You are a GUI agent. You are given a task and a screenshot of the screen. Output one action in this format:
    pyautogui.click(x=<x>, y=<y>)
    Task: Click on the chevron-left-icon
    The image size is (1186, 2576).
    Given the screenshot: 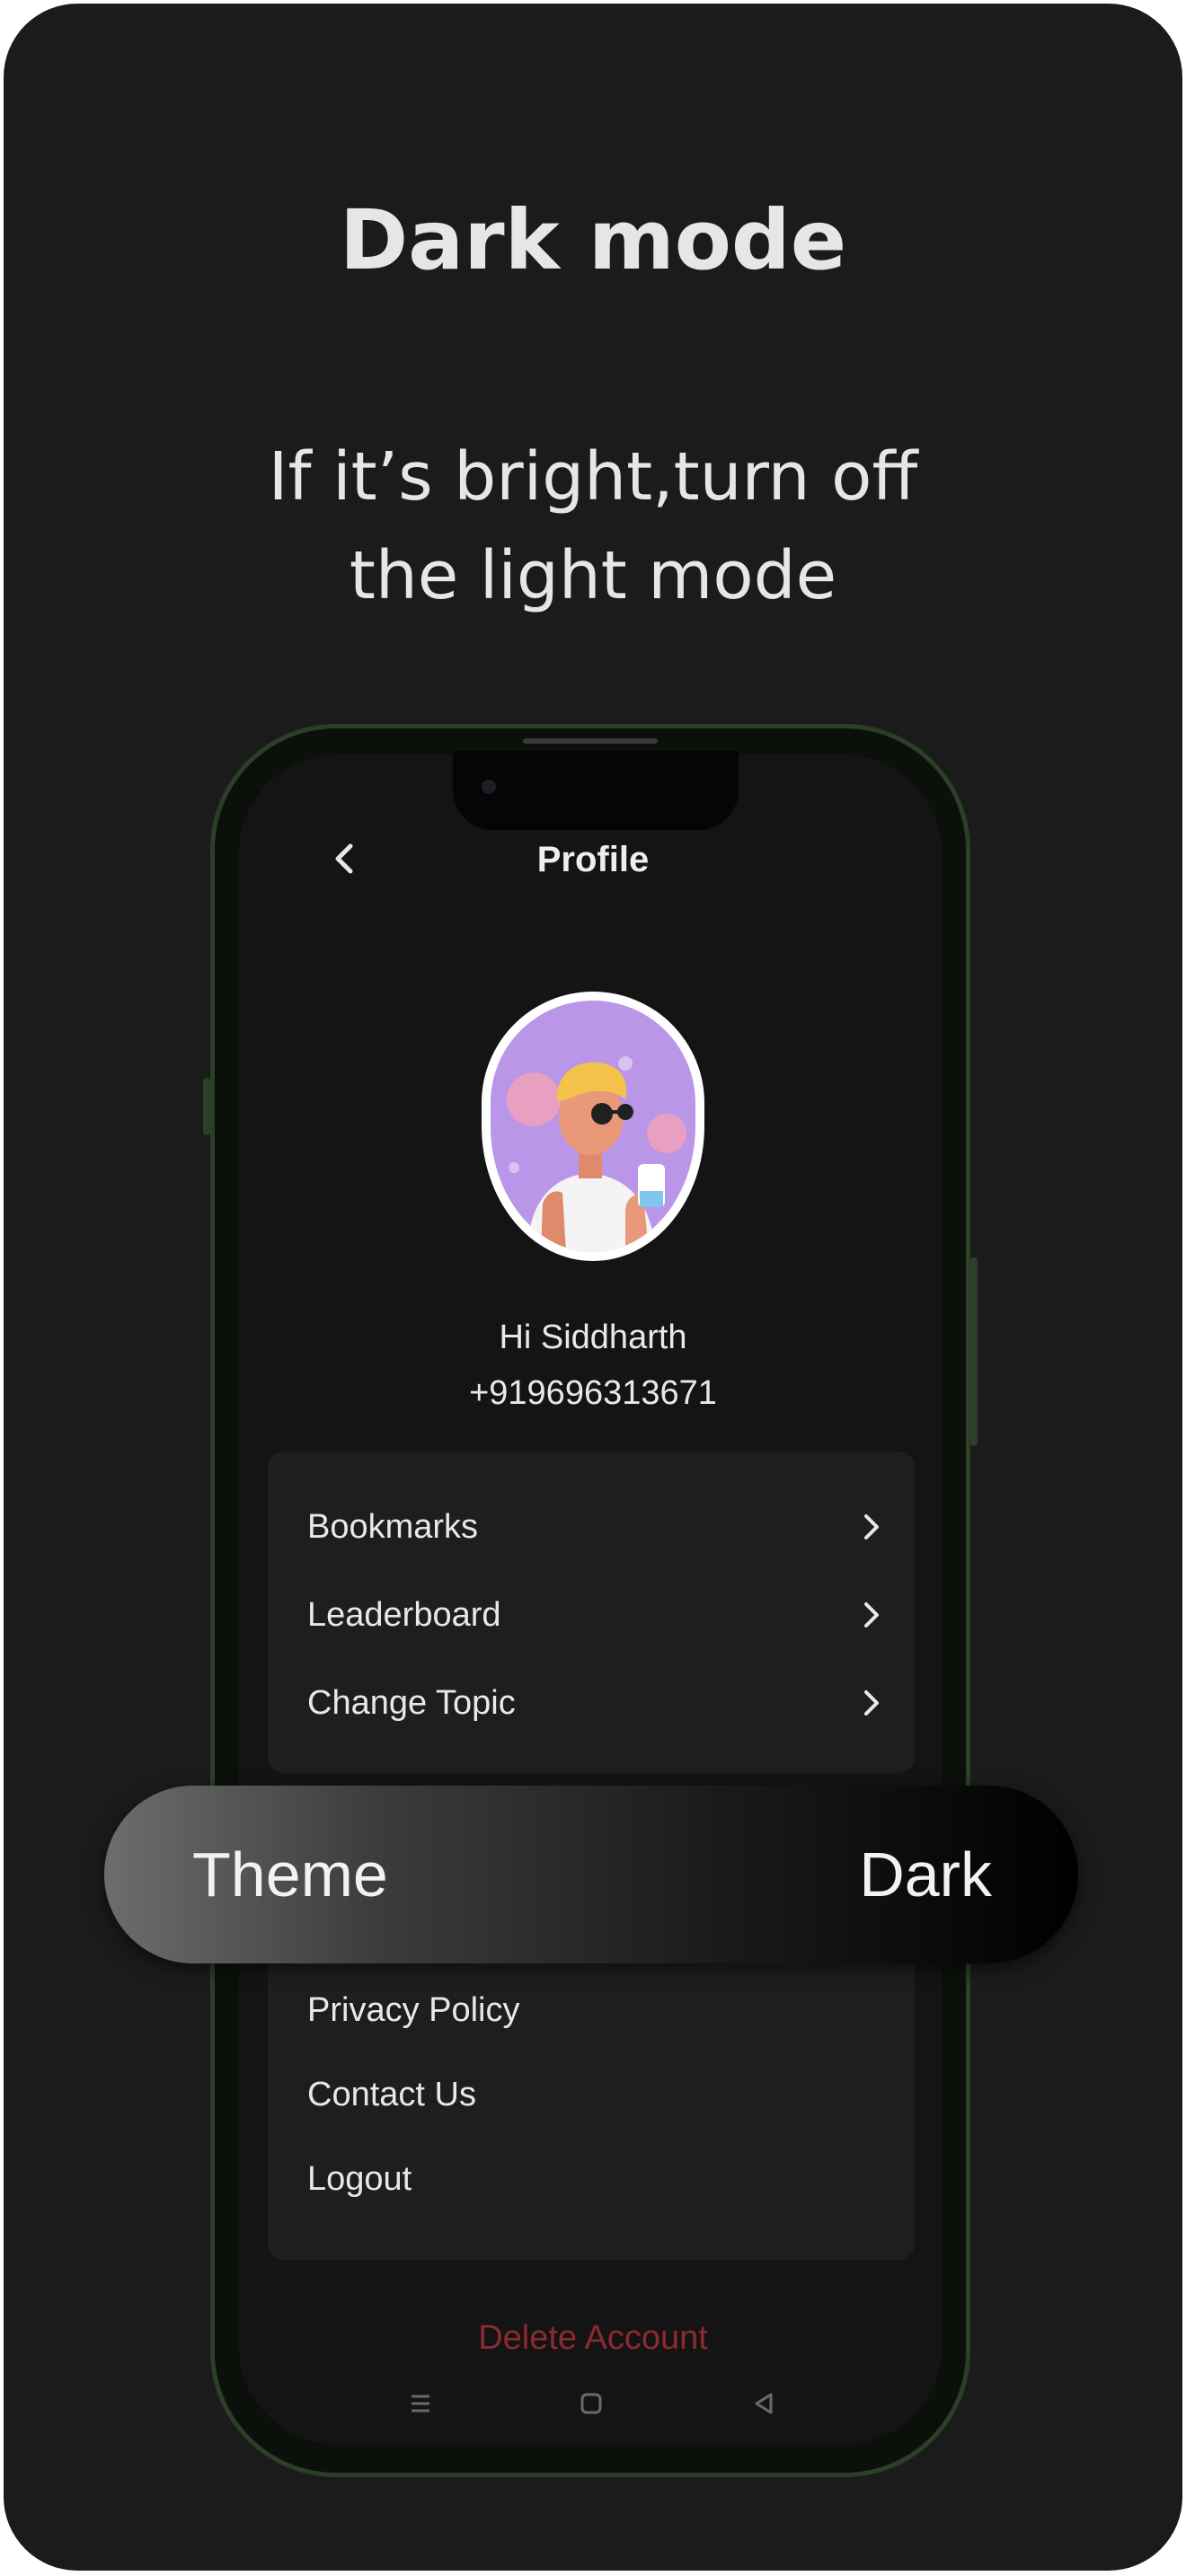 What is the action you would take?
    pyautogui.click(x=344, y=858)
    